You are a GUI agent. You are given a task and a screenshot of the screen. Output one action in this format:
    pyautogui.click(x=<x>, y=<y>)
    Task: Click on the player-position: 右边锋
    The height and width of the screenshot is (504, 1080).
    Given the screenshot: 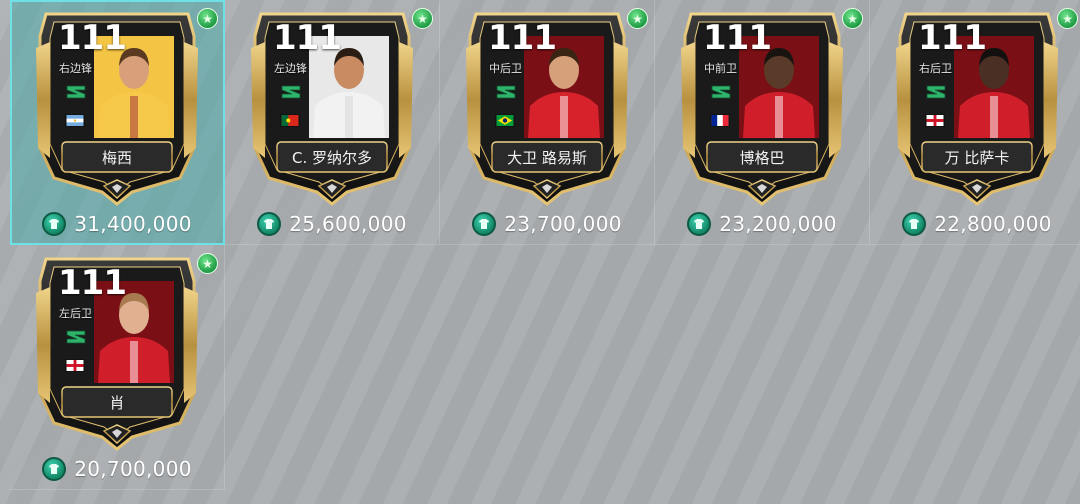 What is the action you would take?
    pyautogui.click(x=75, y=68)
    